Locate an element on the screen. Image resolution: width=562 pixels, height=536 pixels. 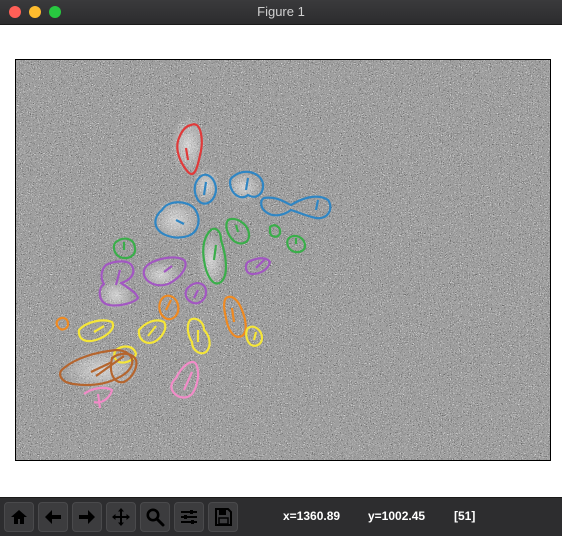
pan-icon is located at coordinates (121, 517).